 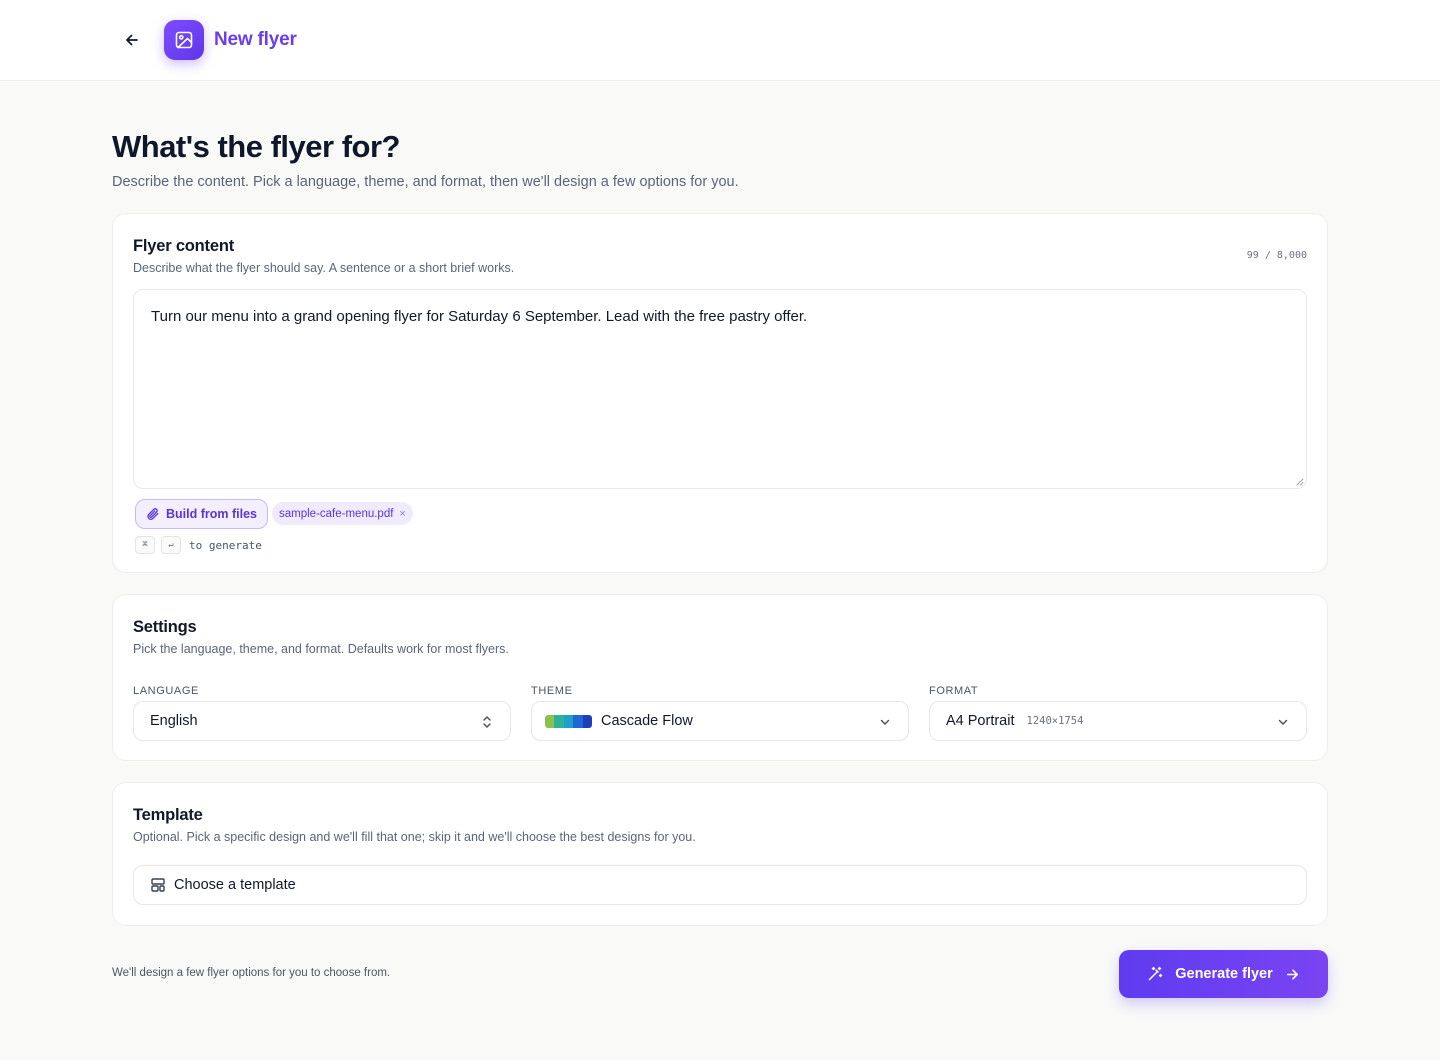 I want to click on layout-template-icon, so click(x=158, y=885).